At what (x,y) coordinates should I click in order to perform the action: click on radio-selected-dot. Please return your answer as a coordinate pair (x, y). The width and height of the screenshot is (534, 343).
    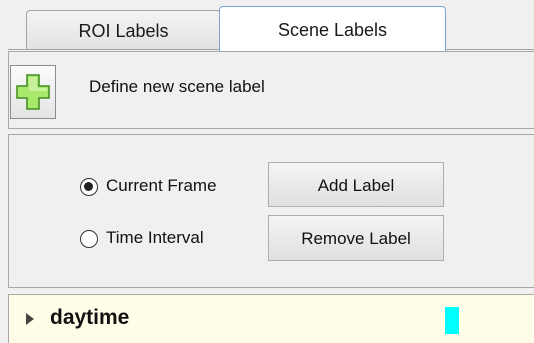
    Looking at the image, I should click on (88, 186).